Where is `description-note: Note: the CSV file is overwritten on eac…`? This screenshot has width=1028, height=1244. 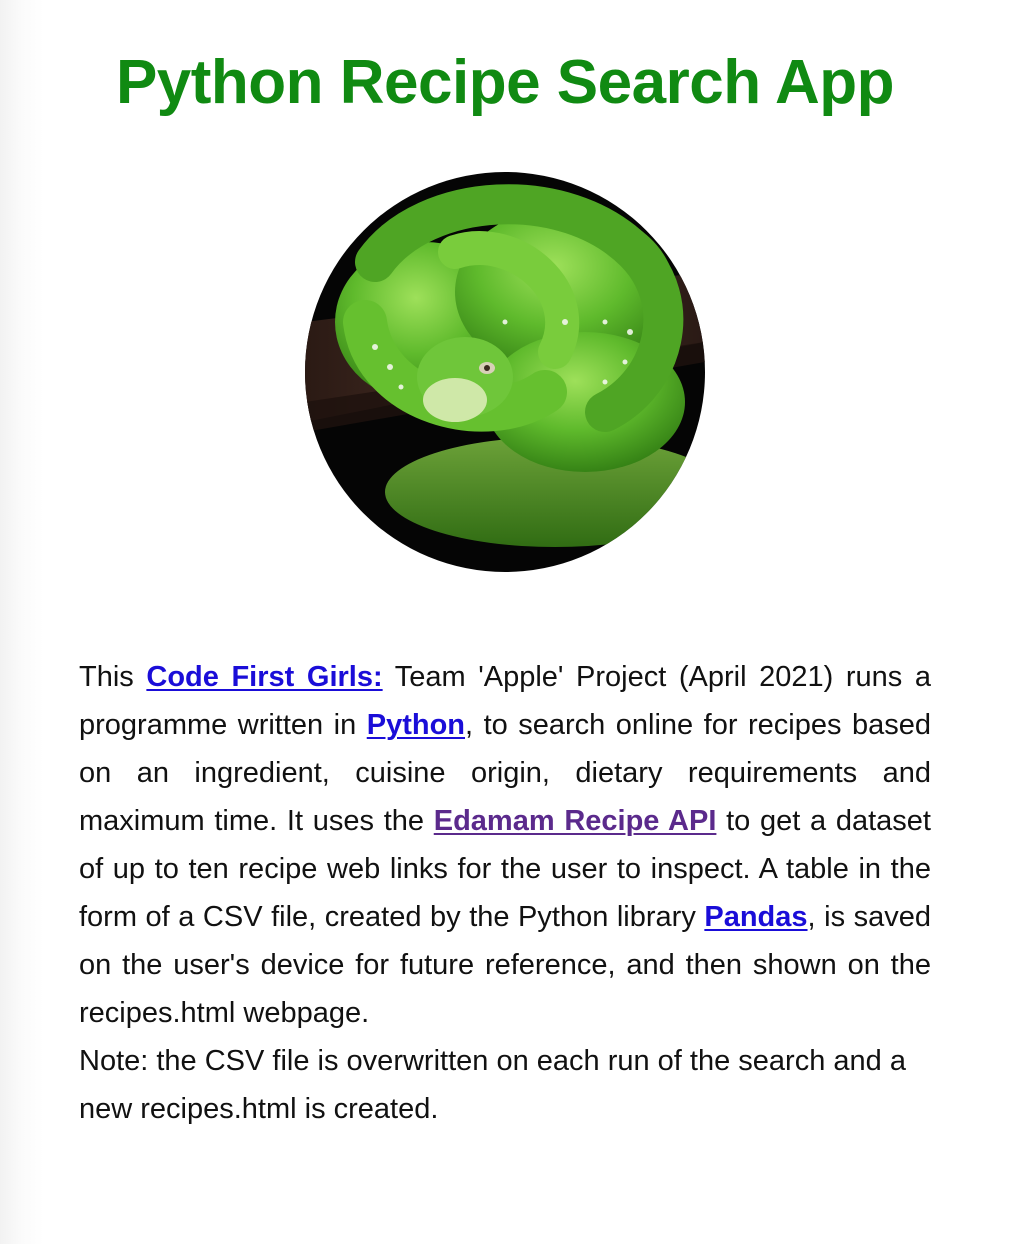 description-note: Note: the CSV file is overwritten on eac… is located at coordinates (492, 1085).